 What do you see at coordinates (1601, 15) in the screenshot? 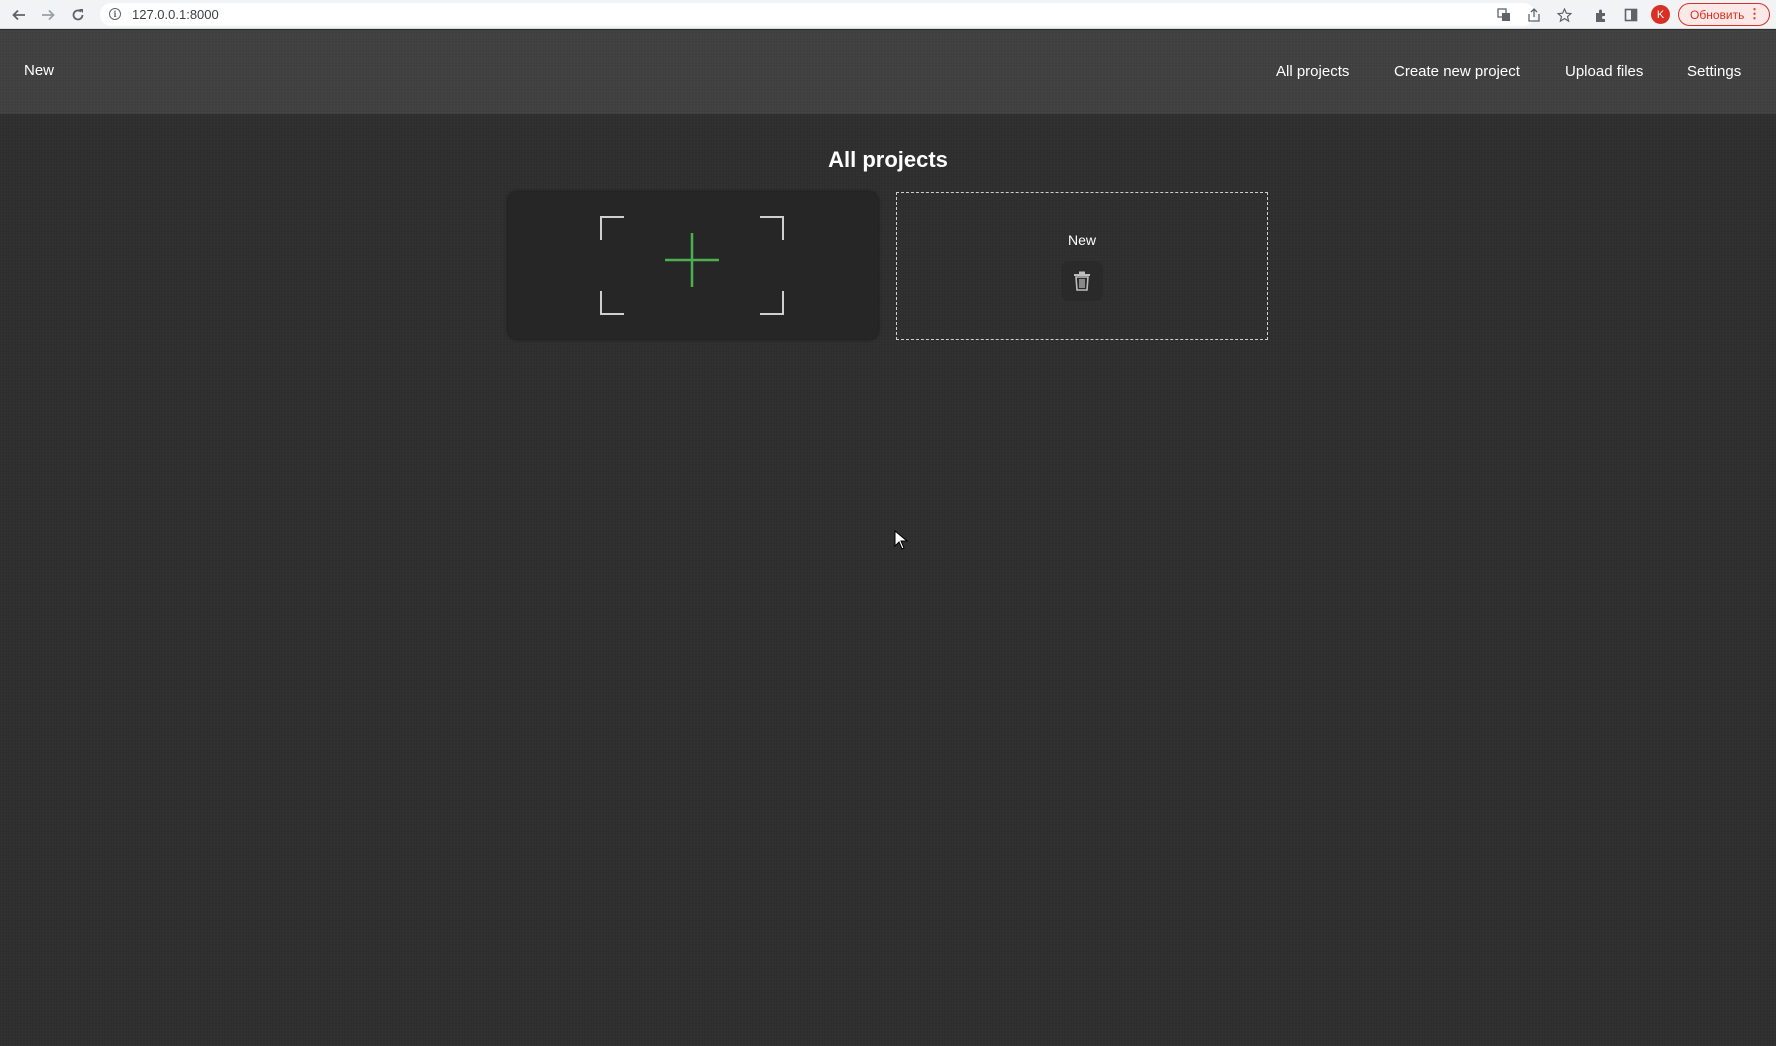
I see `extensions-icon` at bounding box center [1601, 15].